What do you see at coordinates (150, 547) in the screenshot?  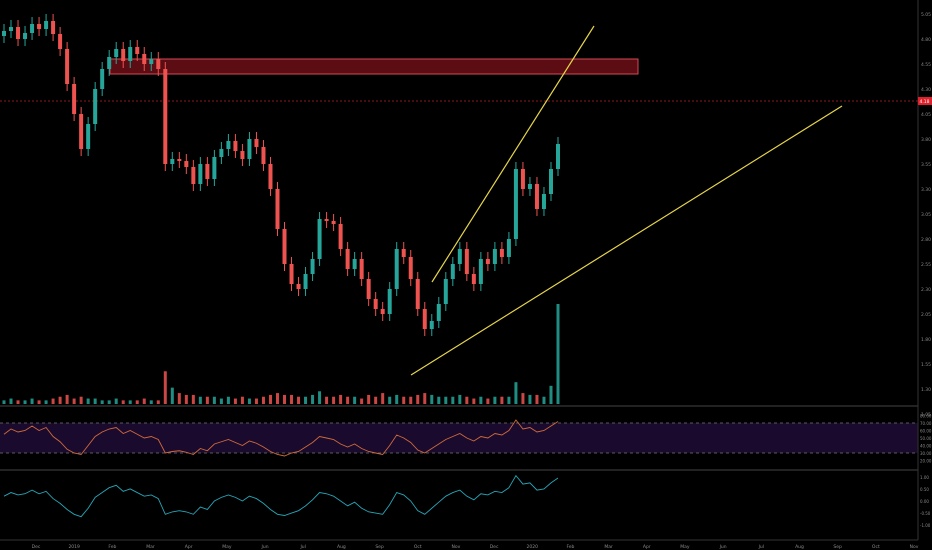 I see `time-tick-label: Mar` at bounding box center [150, 547].